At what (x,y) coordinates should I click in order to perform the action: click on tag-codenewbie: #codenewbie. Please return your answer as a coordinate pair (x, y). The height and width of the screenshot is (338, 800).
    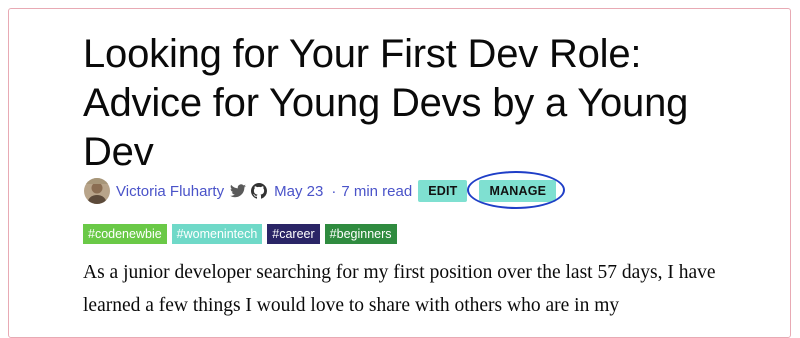
    Looking at the image, I should click on (125, 234).